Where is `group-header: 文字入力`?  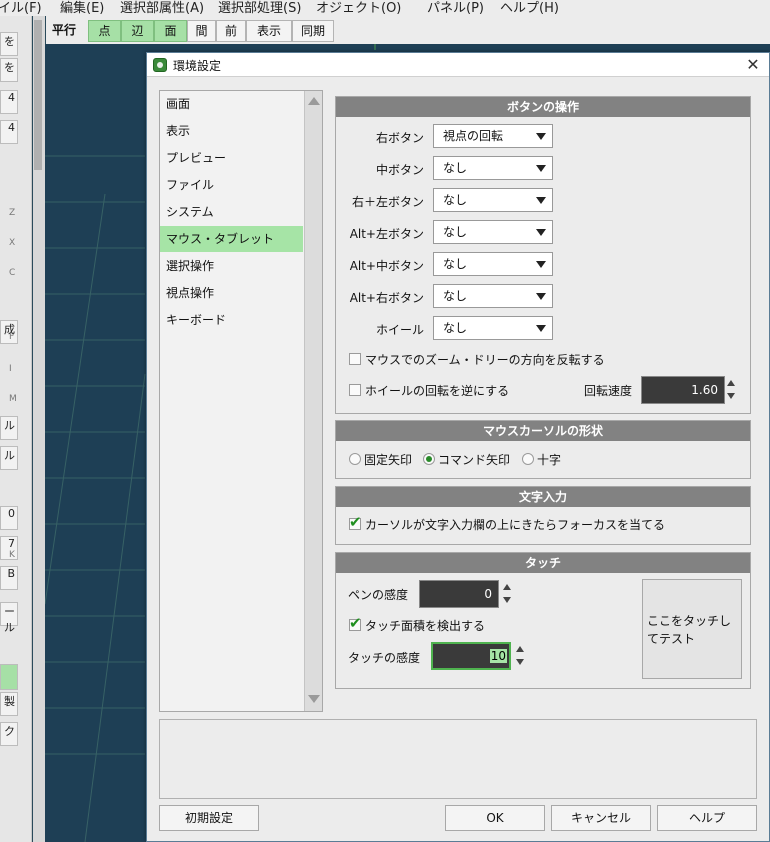
group-header: 文字入力 is located at coordinates (543, 497).